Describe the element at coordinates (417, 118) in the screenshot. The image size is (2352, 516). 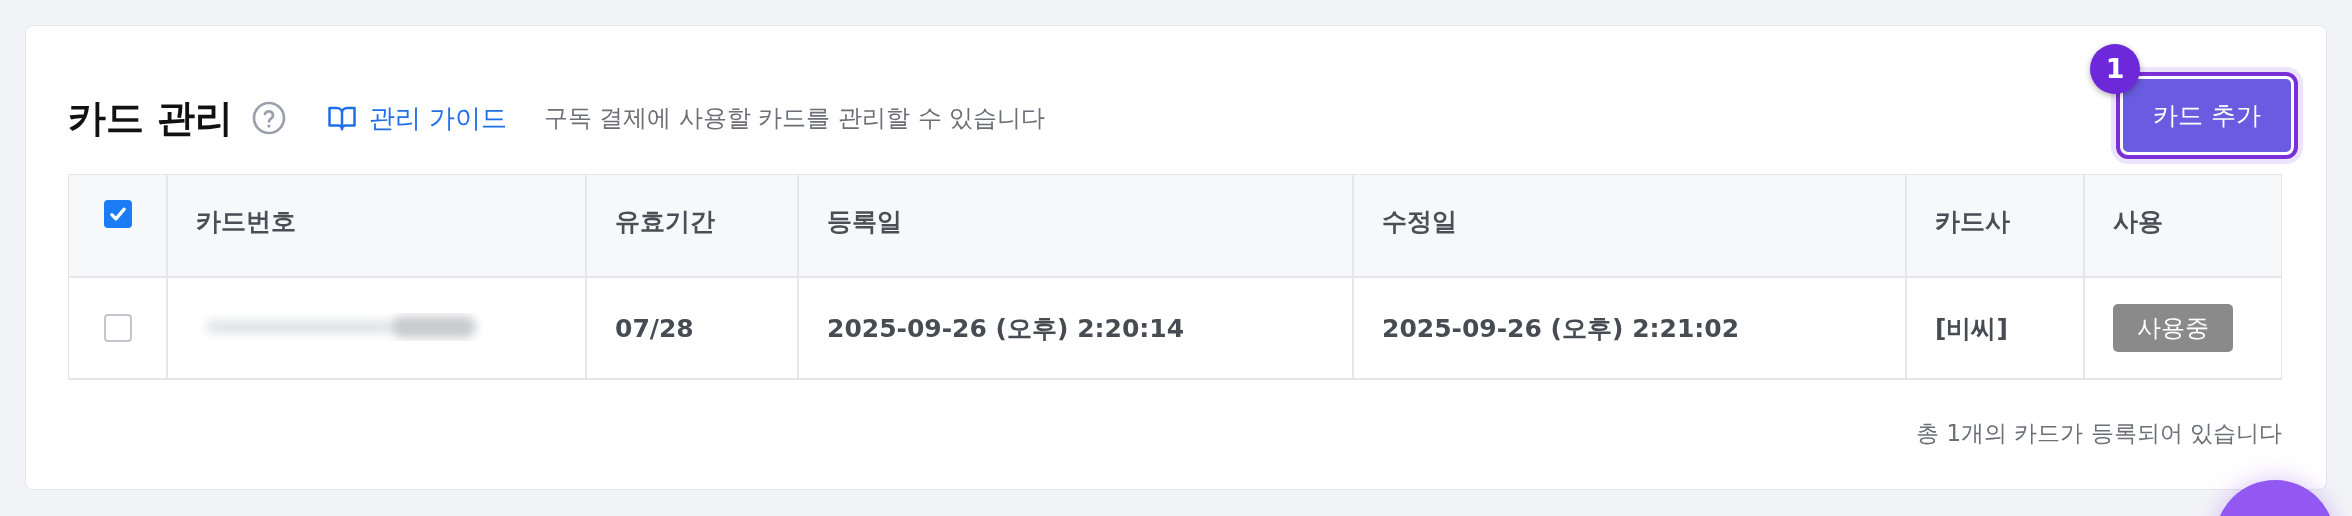
I see `guide-link: 관리 가이드` at that location.